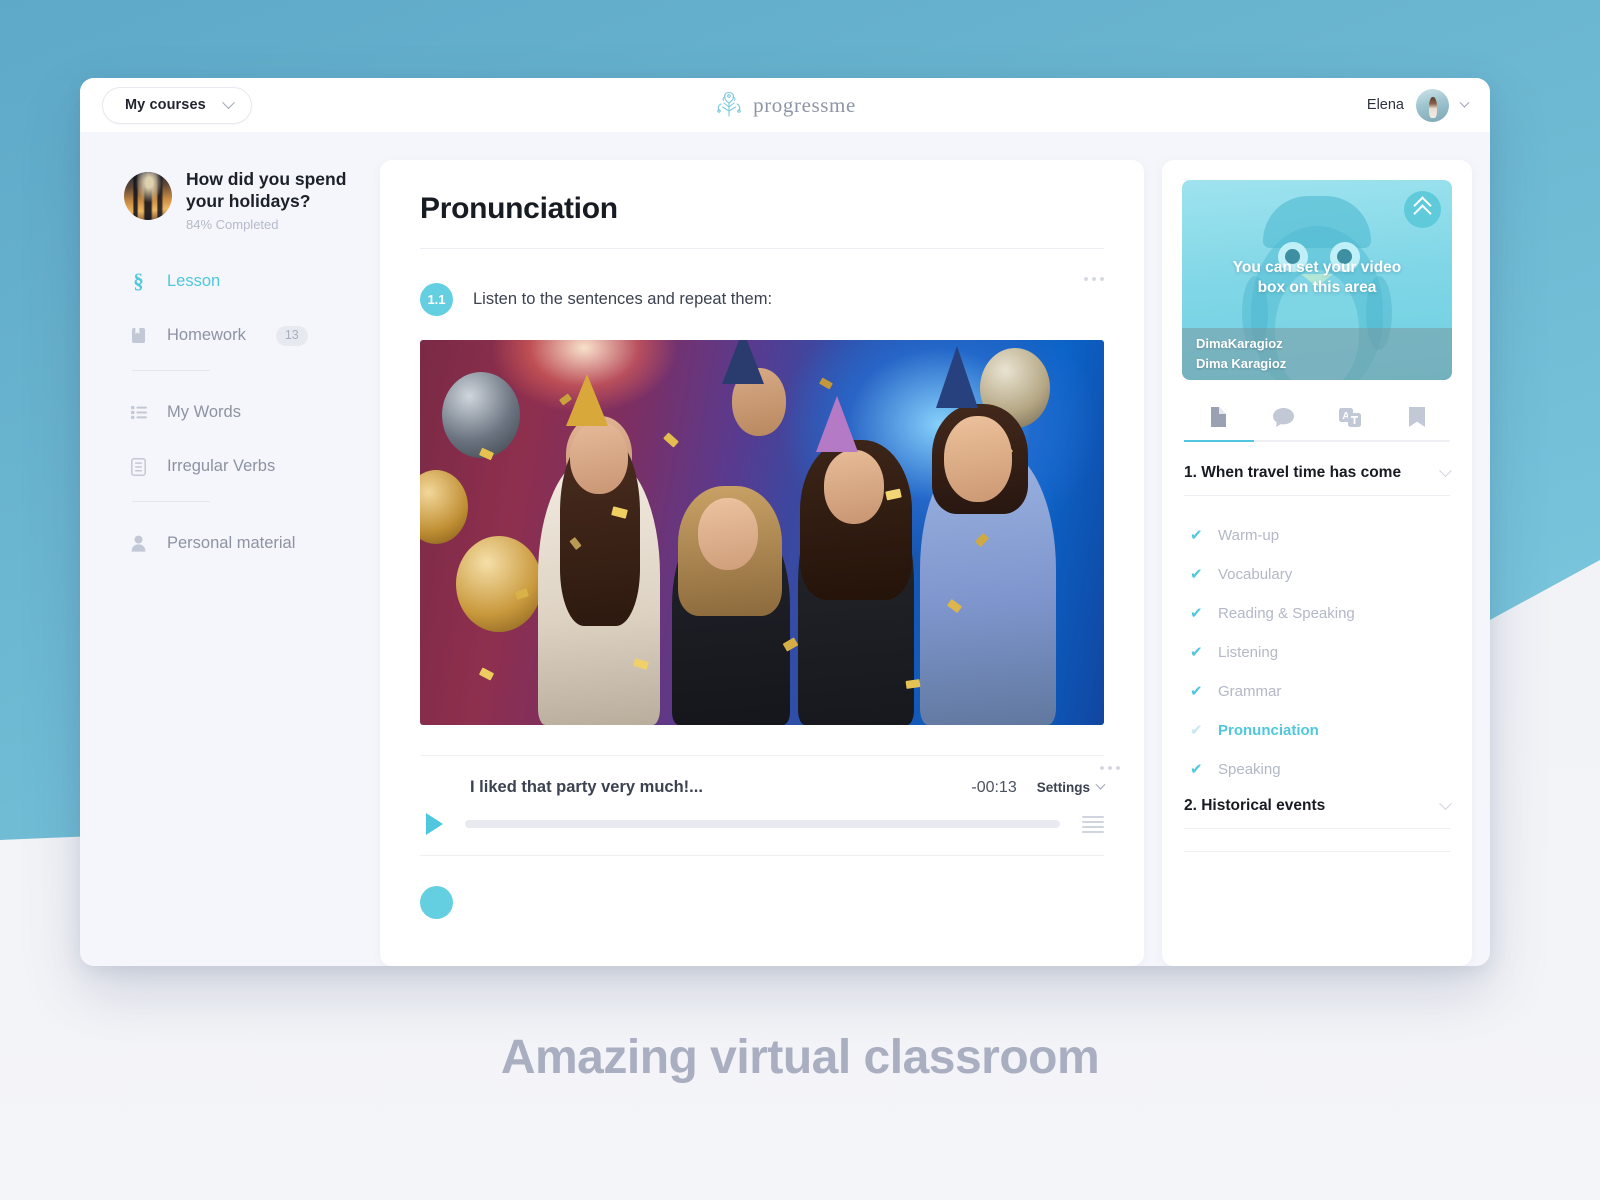 The height and width of the screenshot is (1200, 1600). What do you see at coordinates (138, 335) in the screenshot?
I see `bookmark-page-icon` at bounding box center [138, 335].